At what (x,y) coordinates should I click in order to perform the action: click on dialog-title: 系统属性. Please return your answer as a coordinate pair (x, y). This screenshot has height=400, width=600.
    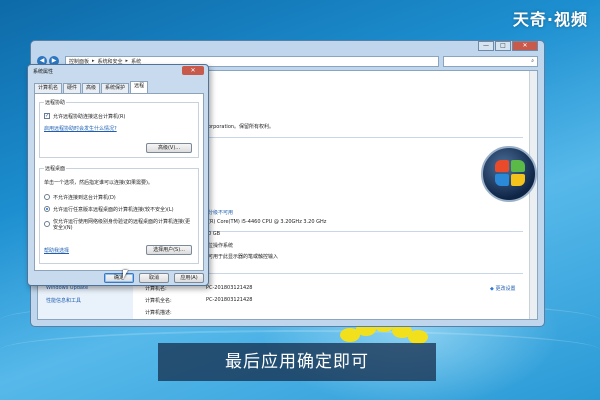
    Looking at the image, I should click on (43, 72).